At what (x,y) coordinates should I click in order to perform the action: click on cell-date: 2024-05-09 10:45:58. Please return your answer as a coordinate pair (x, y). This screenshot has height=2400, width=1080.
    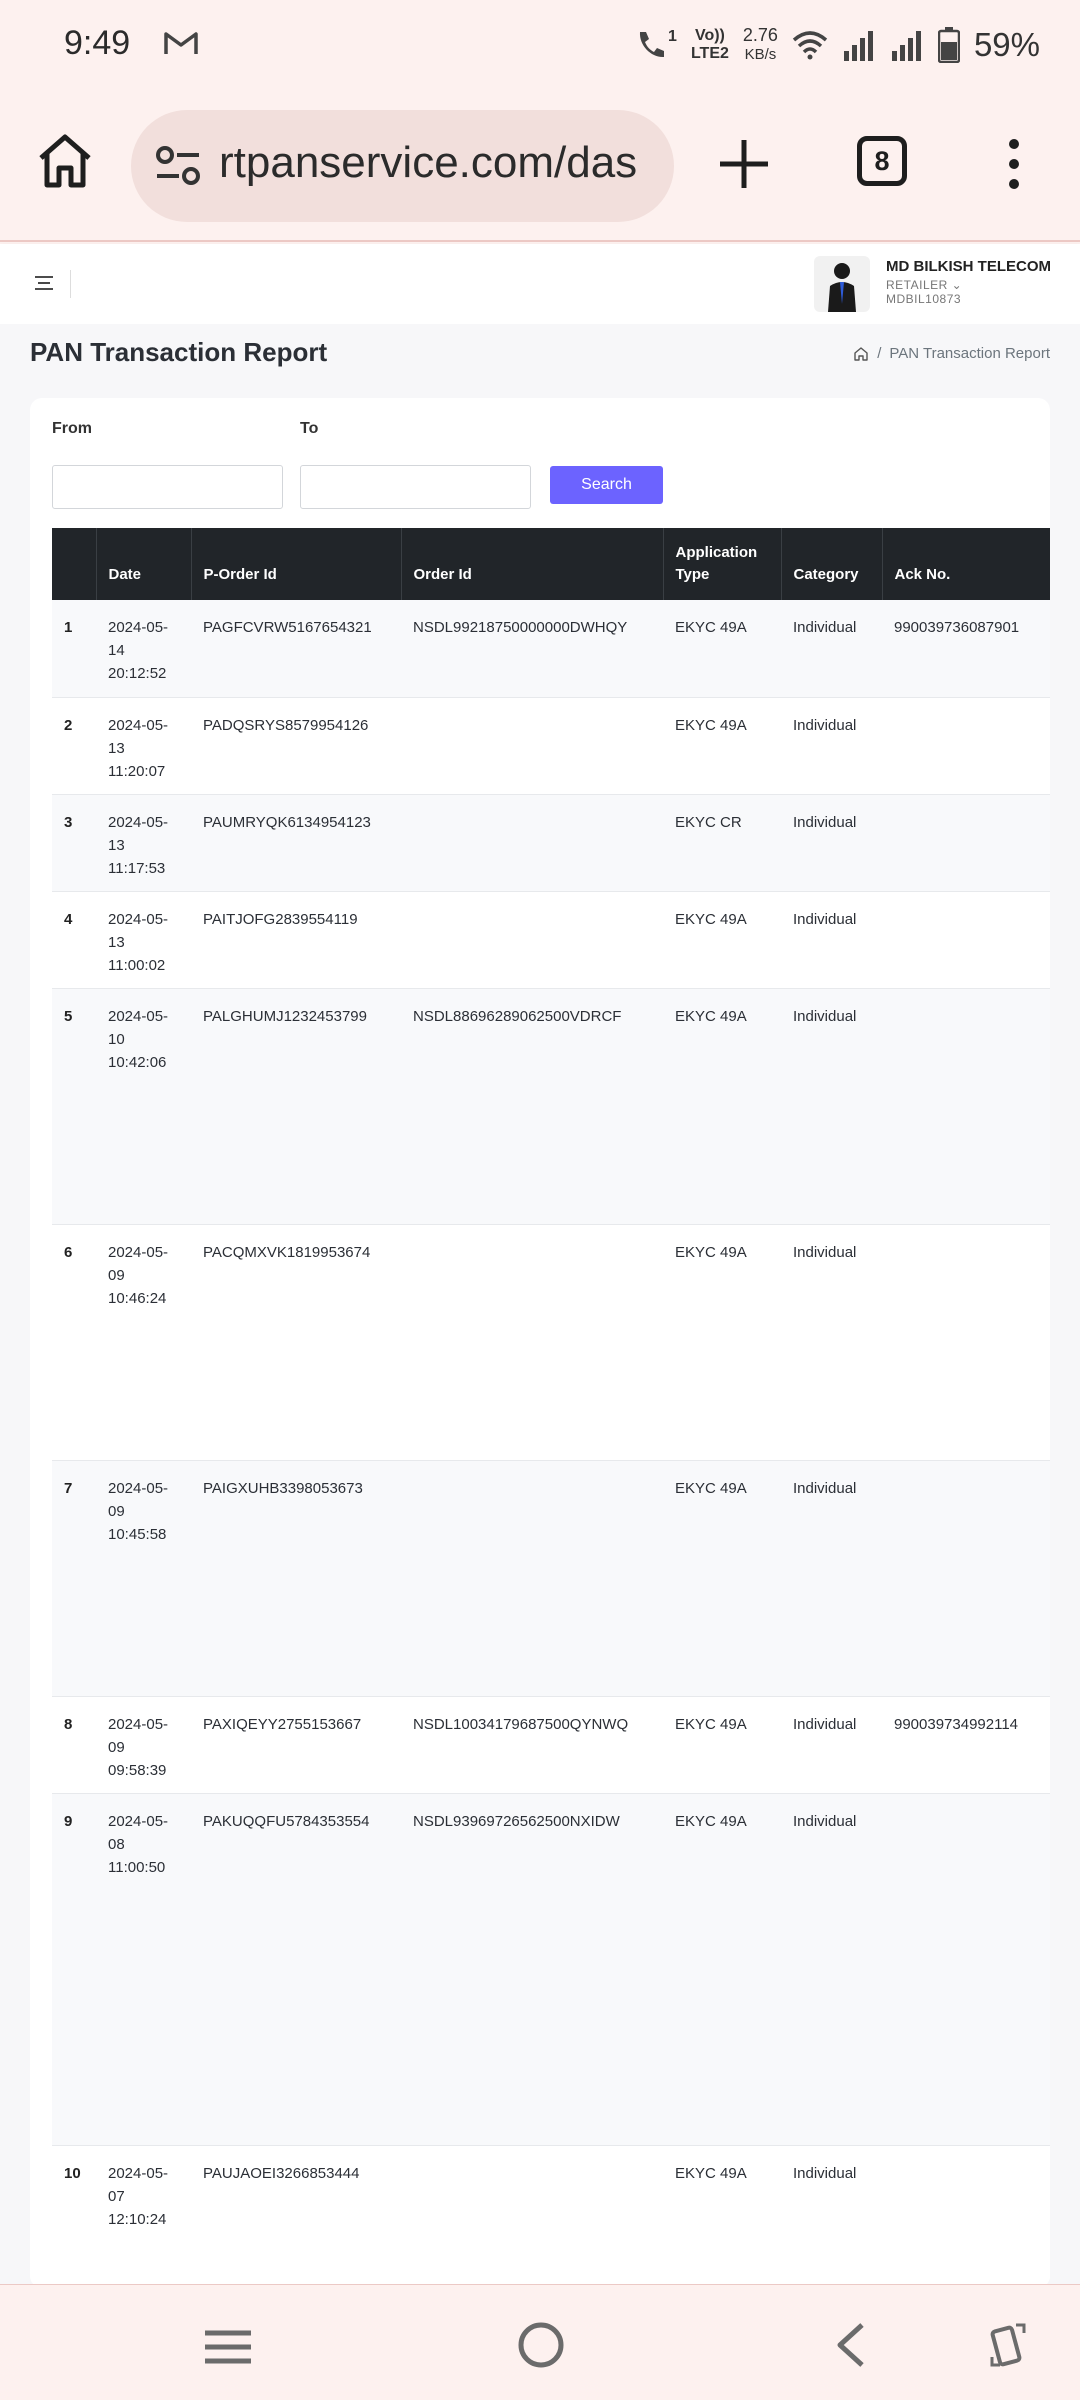
    Looking at the image, I should click on (138, 1511).